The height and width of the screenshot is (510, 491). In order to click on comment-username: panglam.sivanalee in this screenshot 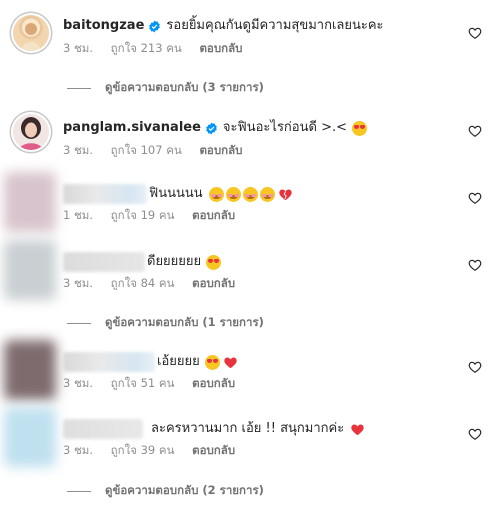, I will do `click(132, 128)`.